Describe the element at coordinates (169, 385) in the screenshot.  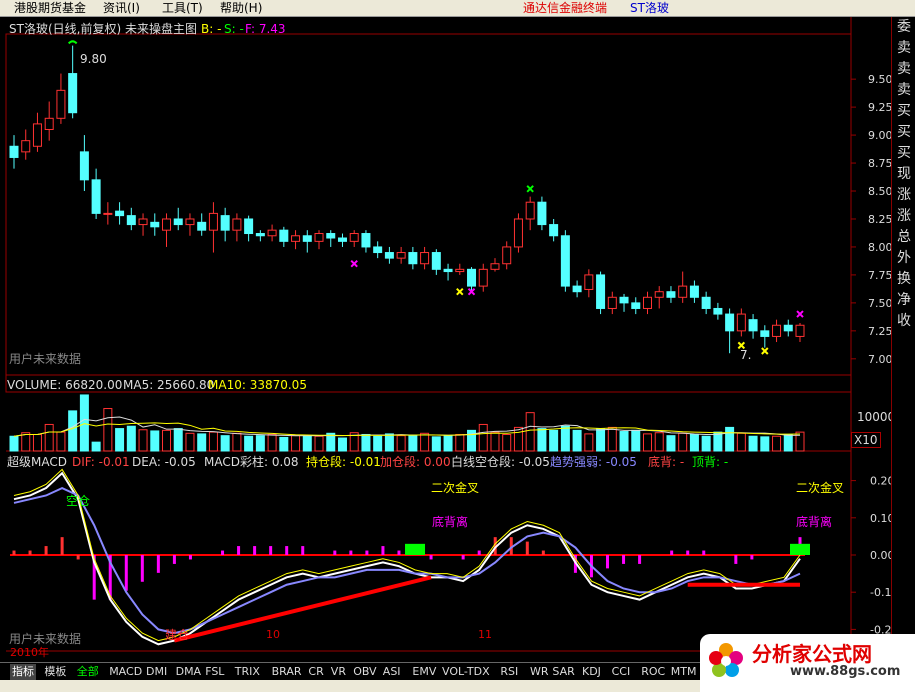
I see `ma5-value: MA5: 25660.80` at that location.